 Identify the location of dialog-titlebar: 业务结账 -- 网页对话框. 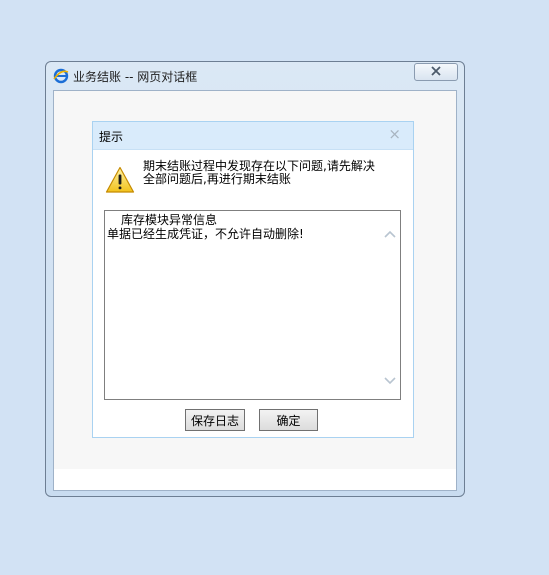
(125, 76).